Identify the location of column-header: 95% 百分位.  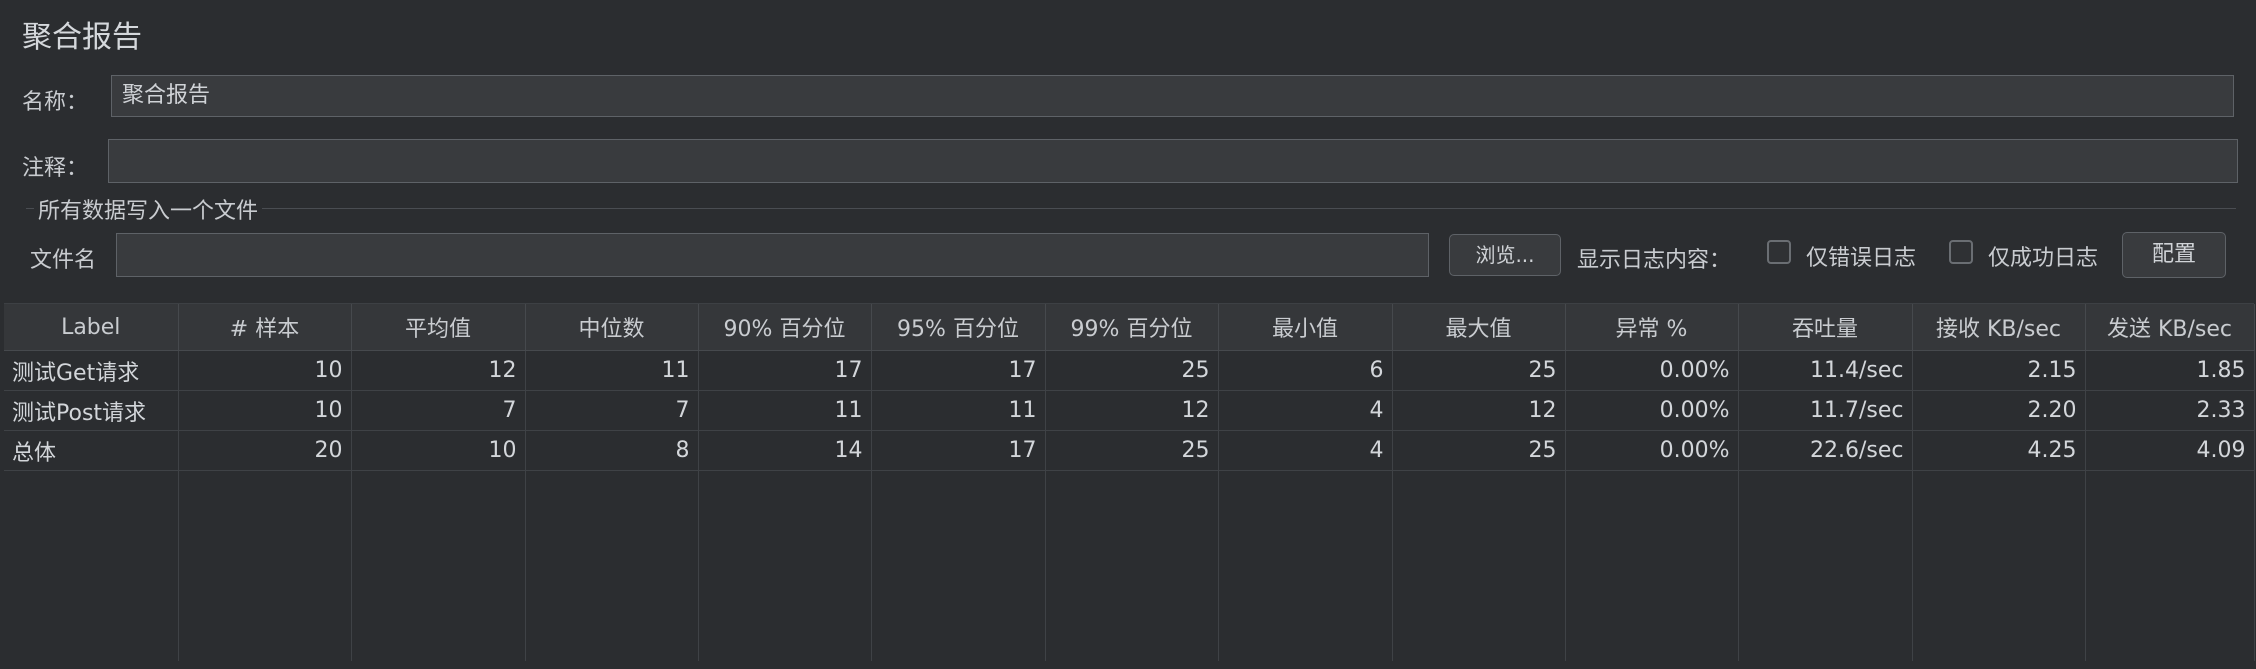
(958, 327).